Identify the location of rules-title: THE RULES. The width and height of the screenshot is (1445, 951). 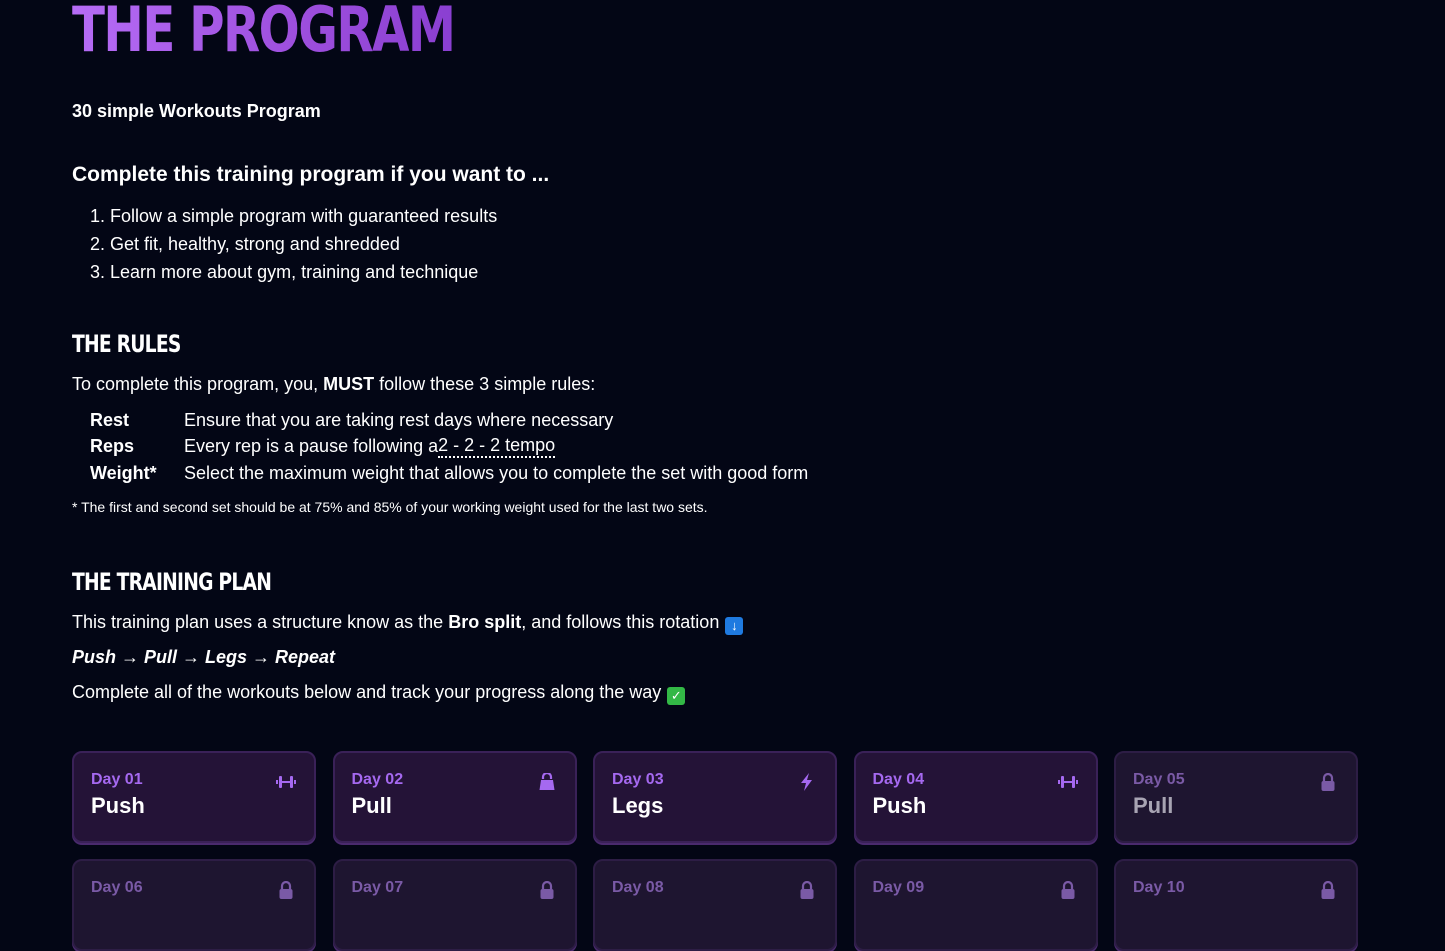
(126, 344).